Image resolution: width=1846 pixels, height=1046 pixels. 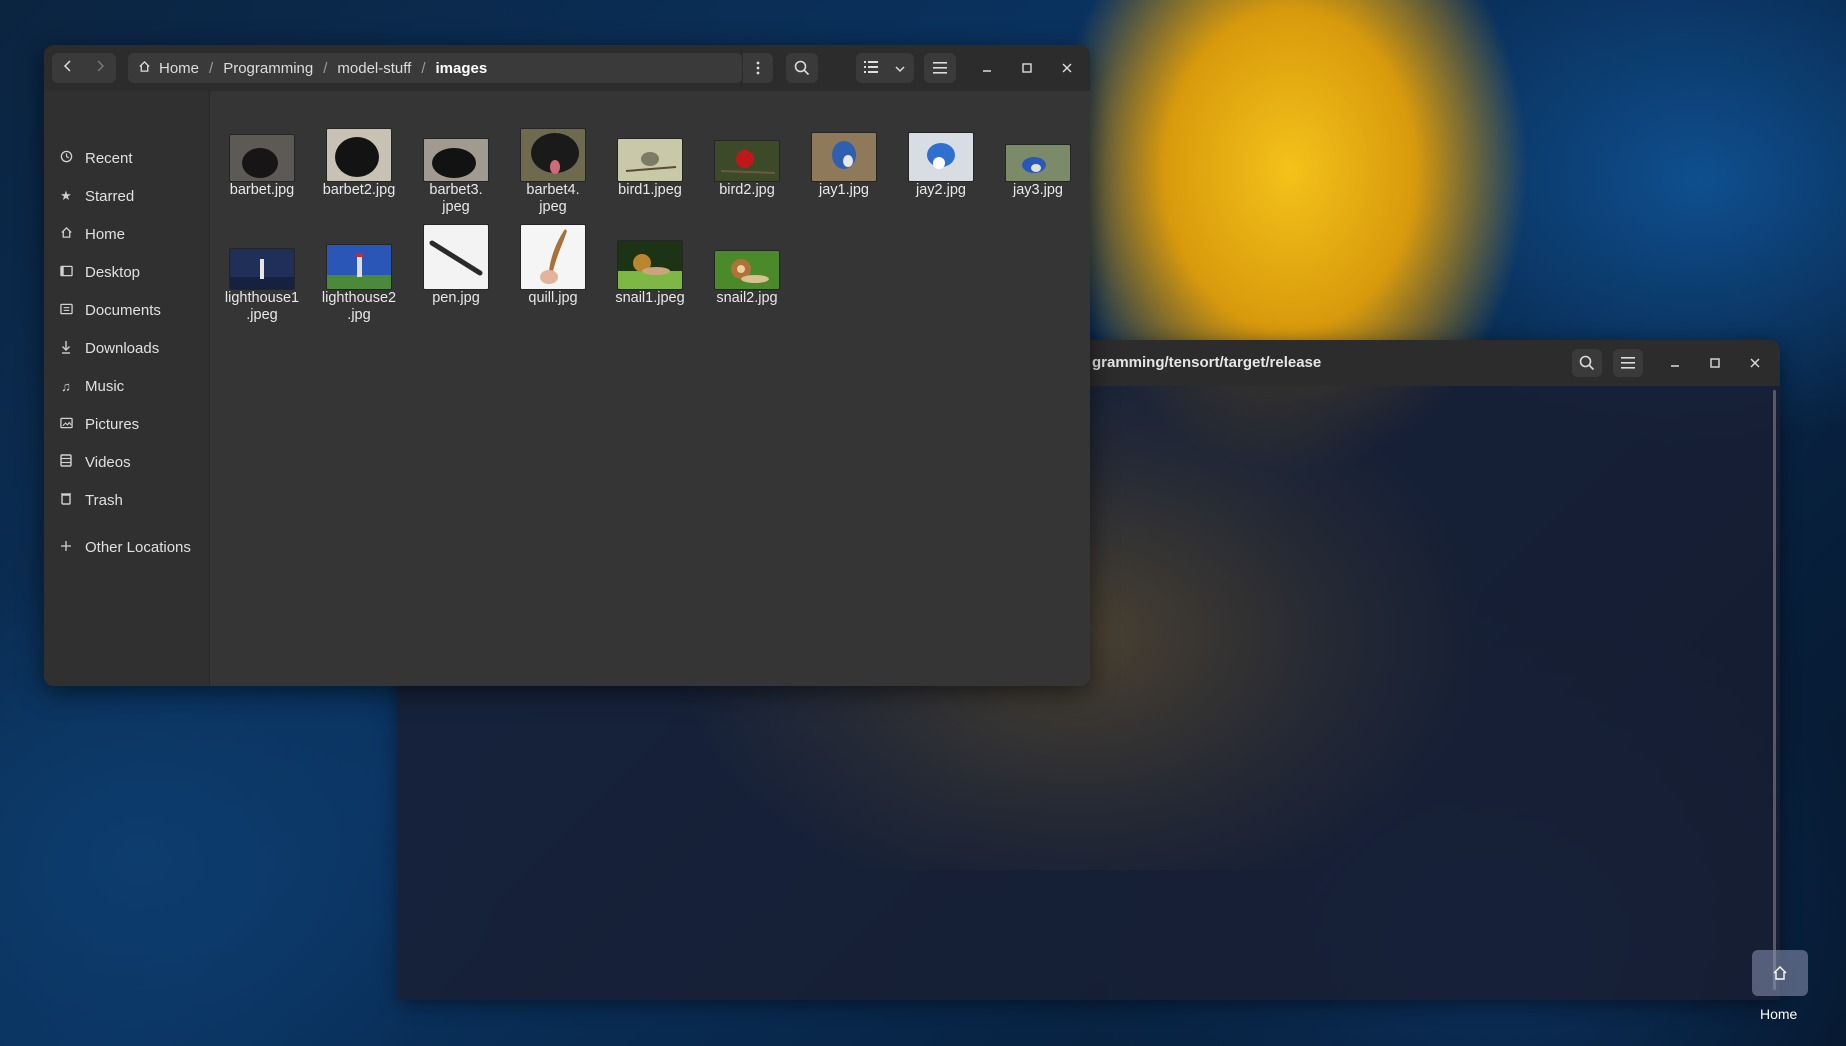 What do you see at coordinates (747, 190) in the screenshot?
I see `file-name: bird2.jpg` at bounding box center [747, 190].